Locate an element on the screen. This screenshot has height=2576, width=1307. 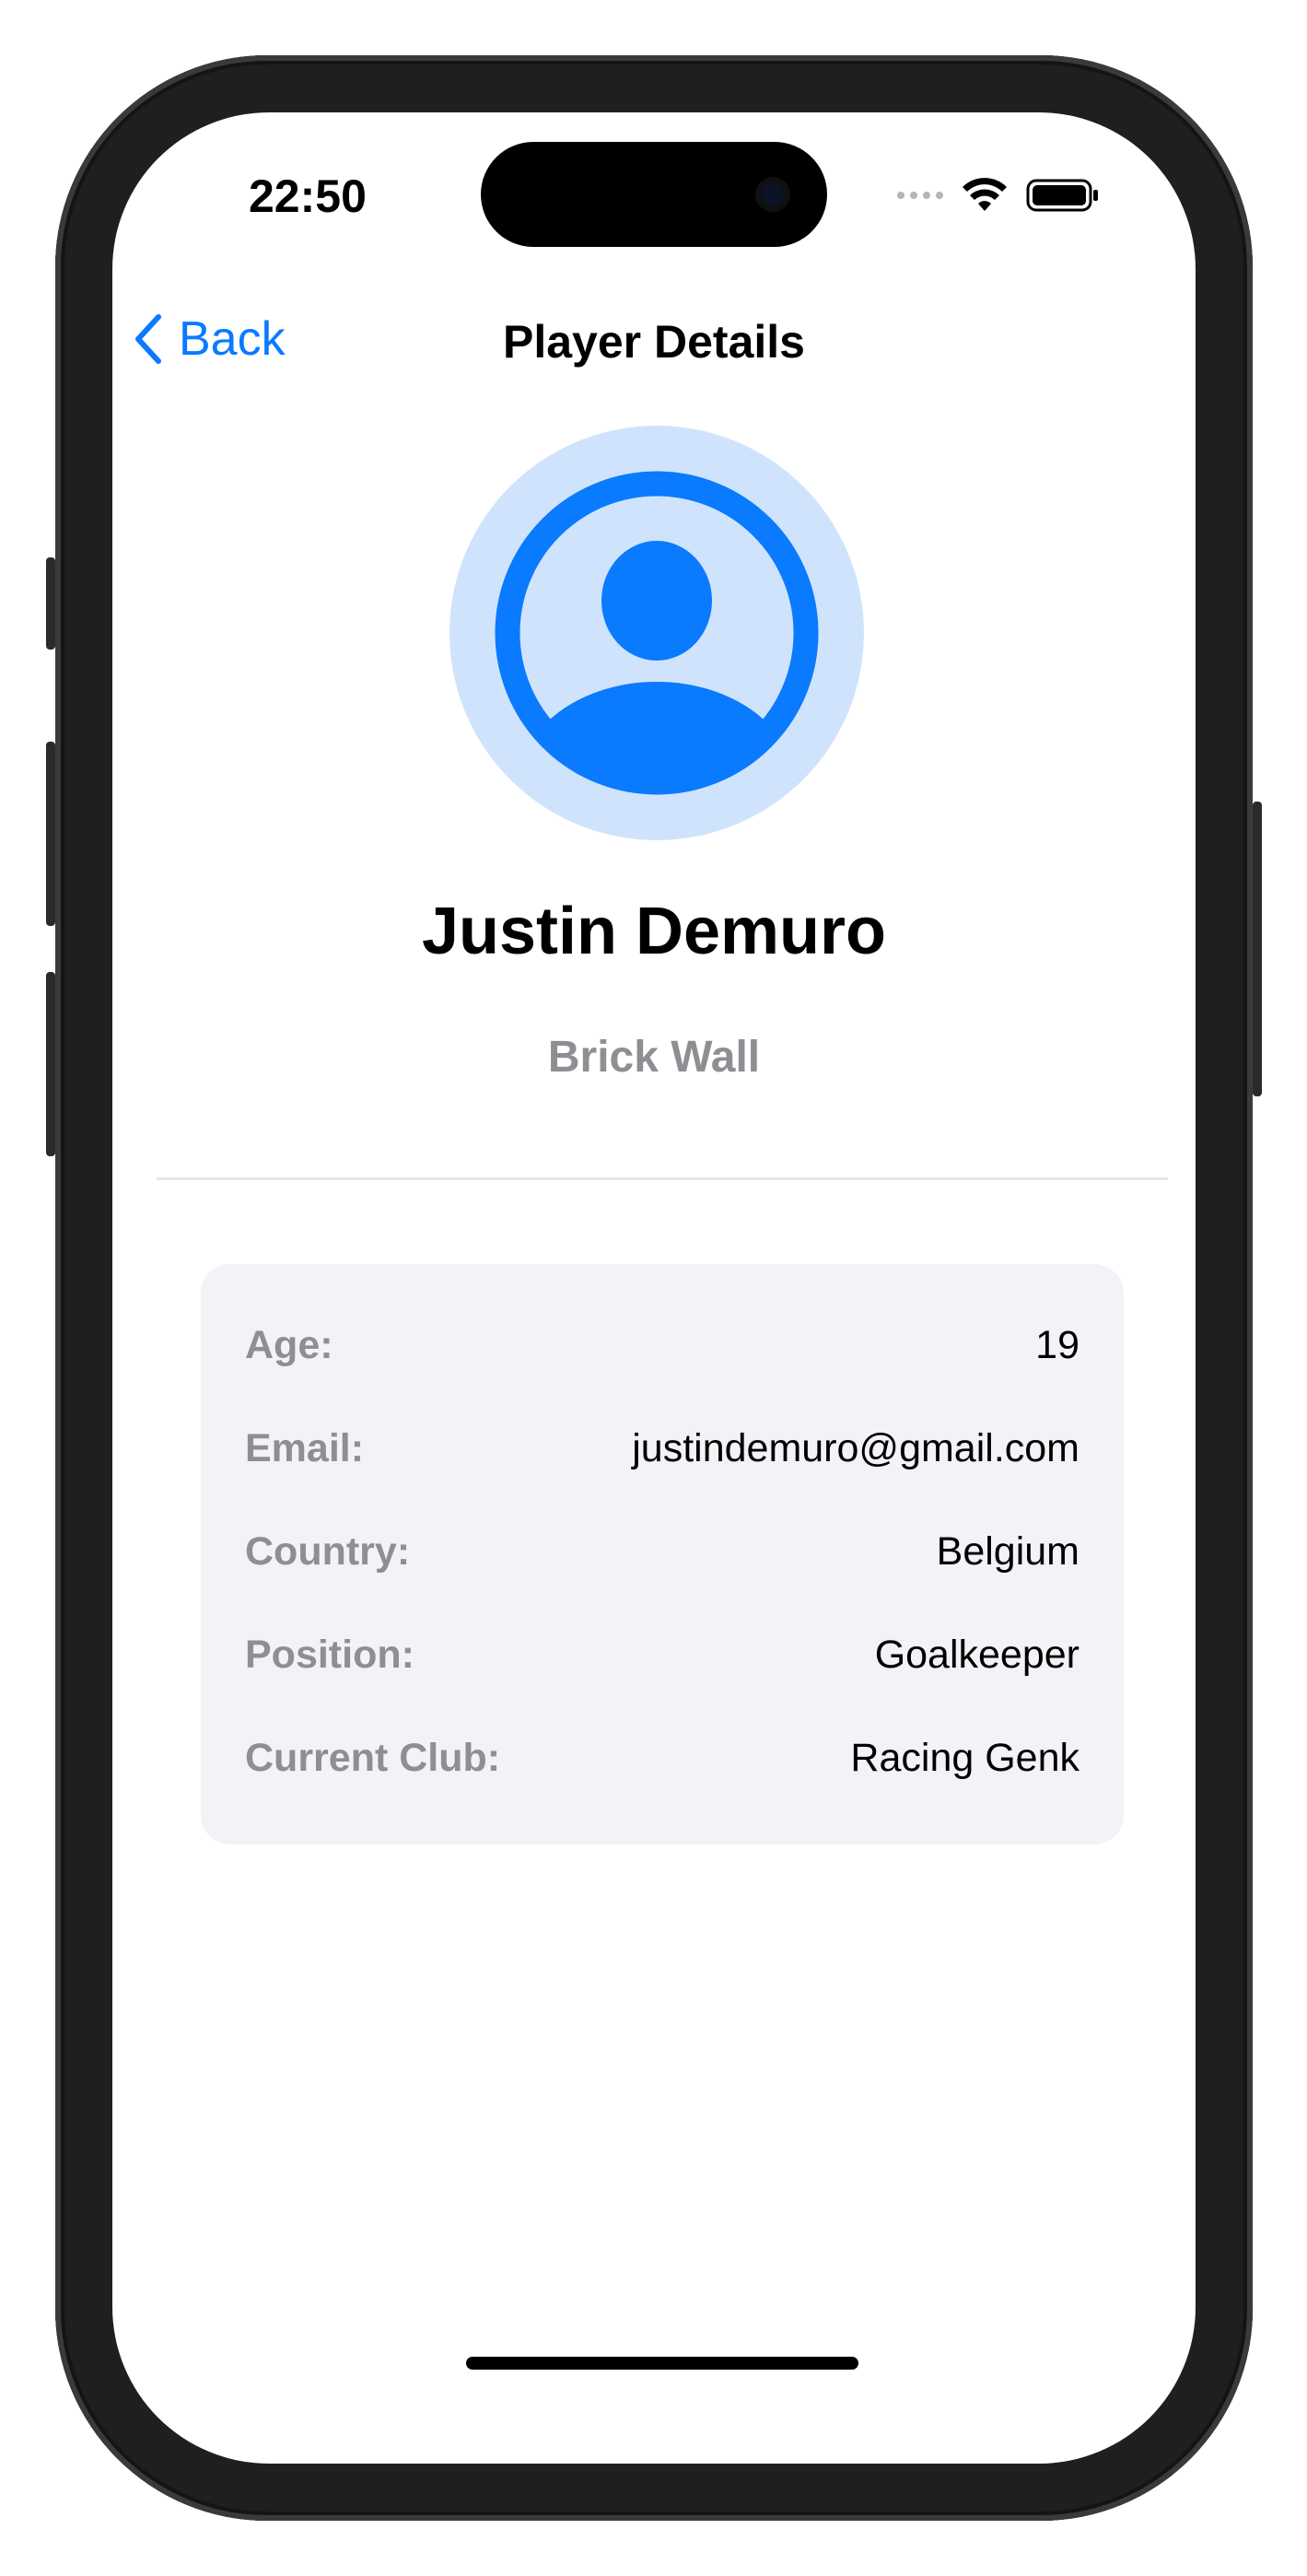
info-row-position: Position: Goalkeeper is located at coordinates (662, 1654).